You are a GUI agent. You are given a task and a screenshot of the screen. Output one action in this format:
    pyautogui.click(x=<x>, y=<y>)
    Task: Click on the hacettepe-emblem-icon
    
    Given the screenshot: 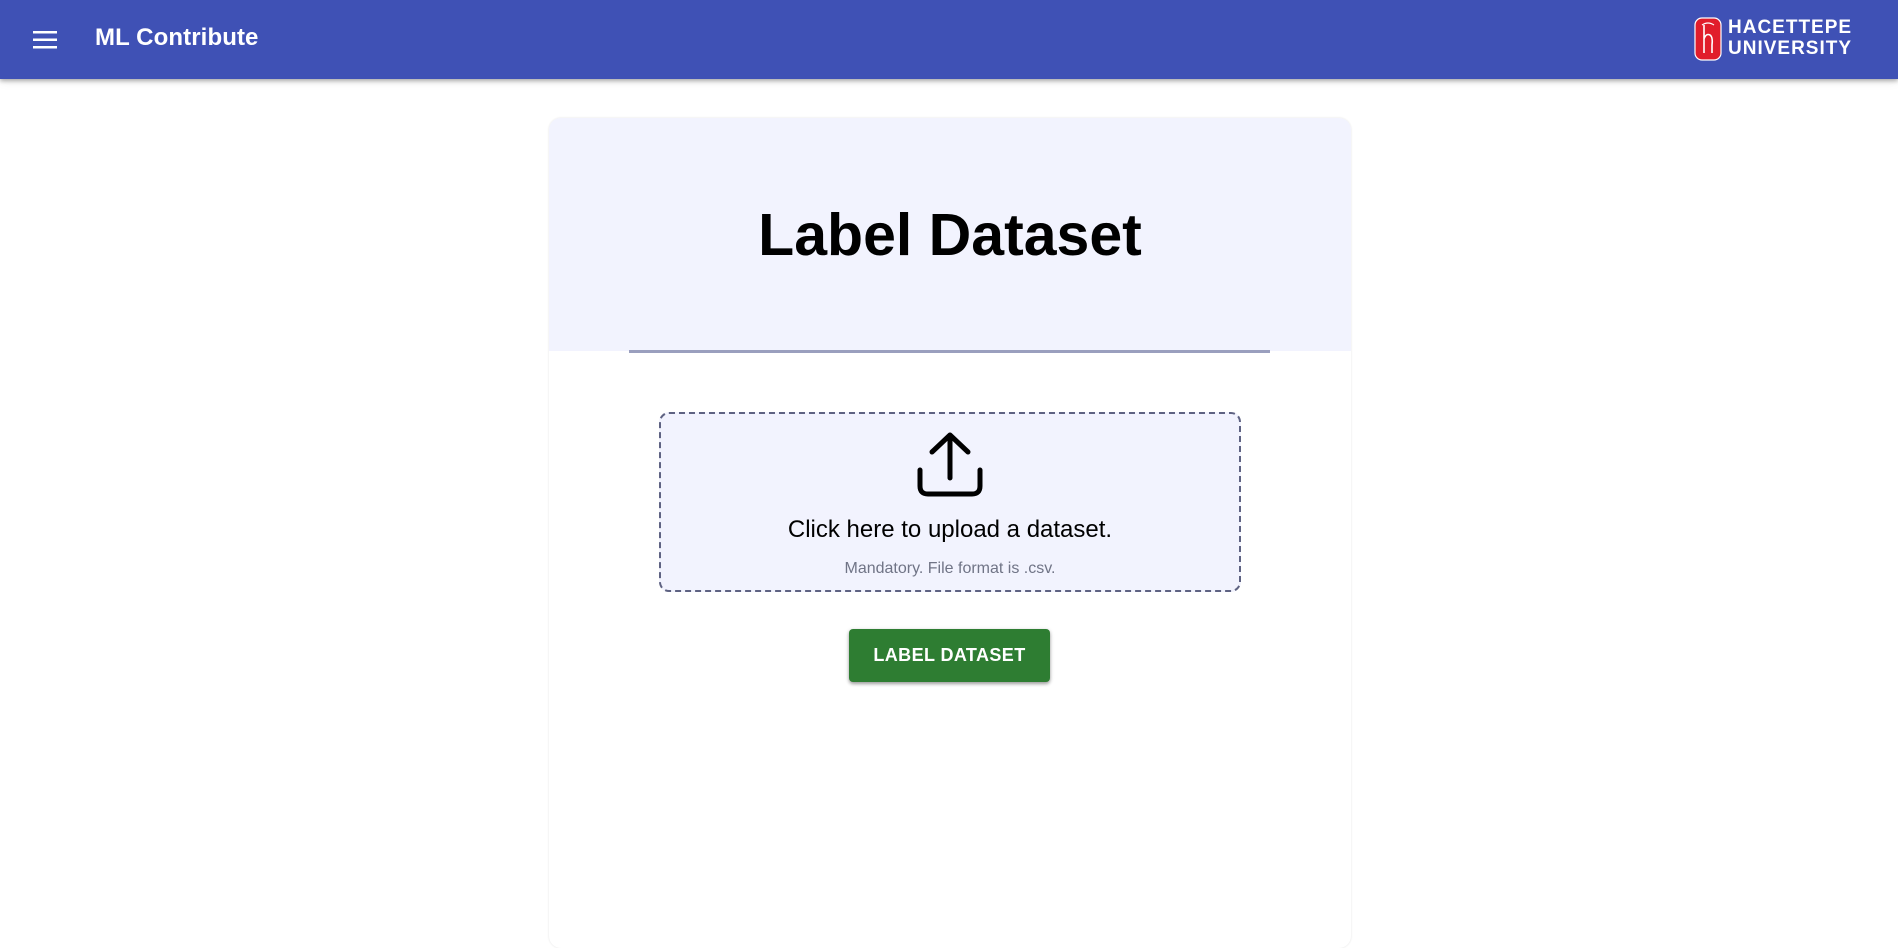 What is the action you would take?
    pyautogui.click(x=1708, y=39)
    